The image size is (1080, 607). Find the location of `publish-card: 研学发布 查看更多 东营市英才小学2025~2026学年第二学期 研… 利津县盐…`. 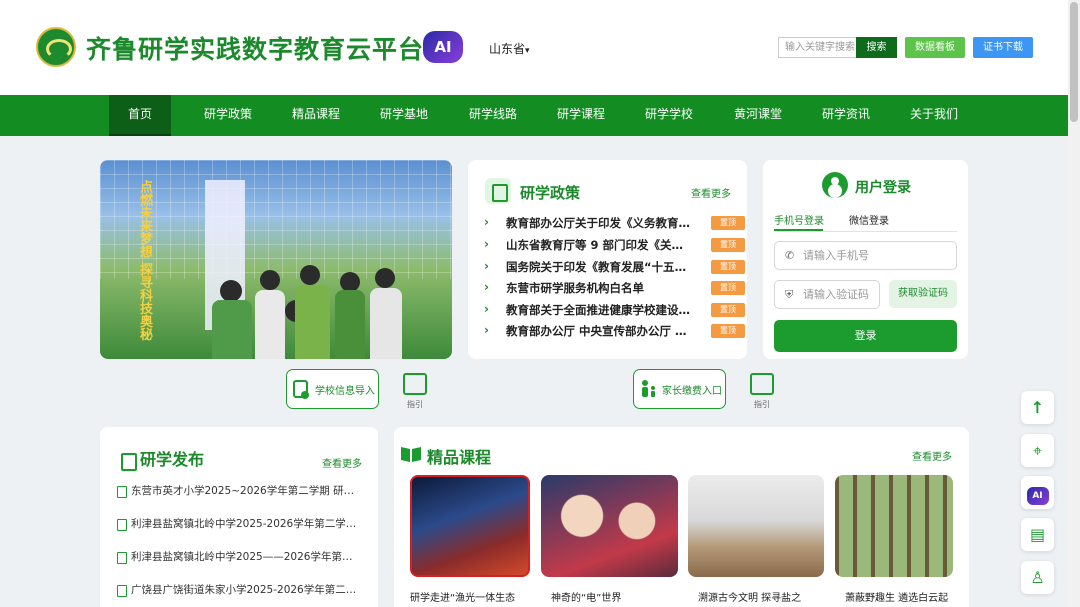

publish-card: 研学发布 查看更多 东营市英才小学2025~2026学年第二学期 研… 利津县盐… is located at coordinates (239, 517).